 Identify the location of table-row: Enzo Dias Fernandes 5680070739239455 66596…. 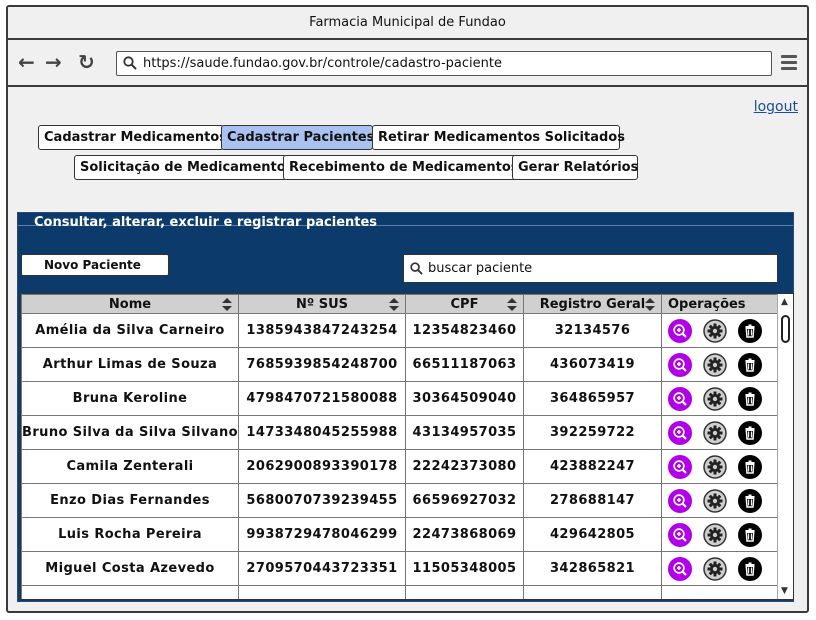
(400, 500).